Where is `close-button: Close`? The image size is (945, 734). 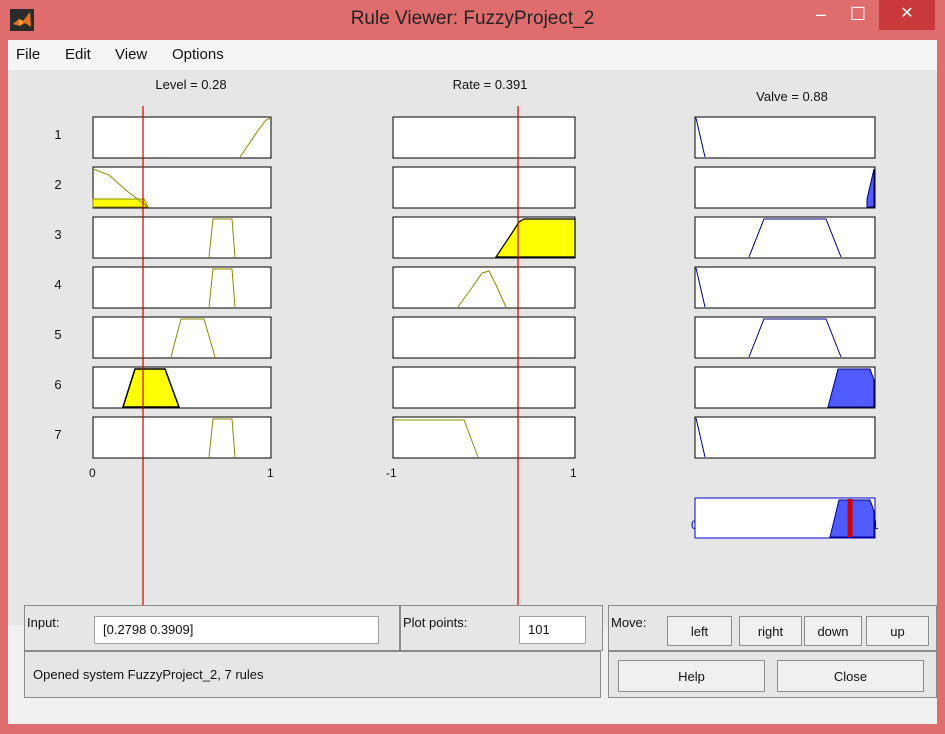 close-button: Close is located at coordinates (850, 676).